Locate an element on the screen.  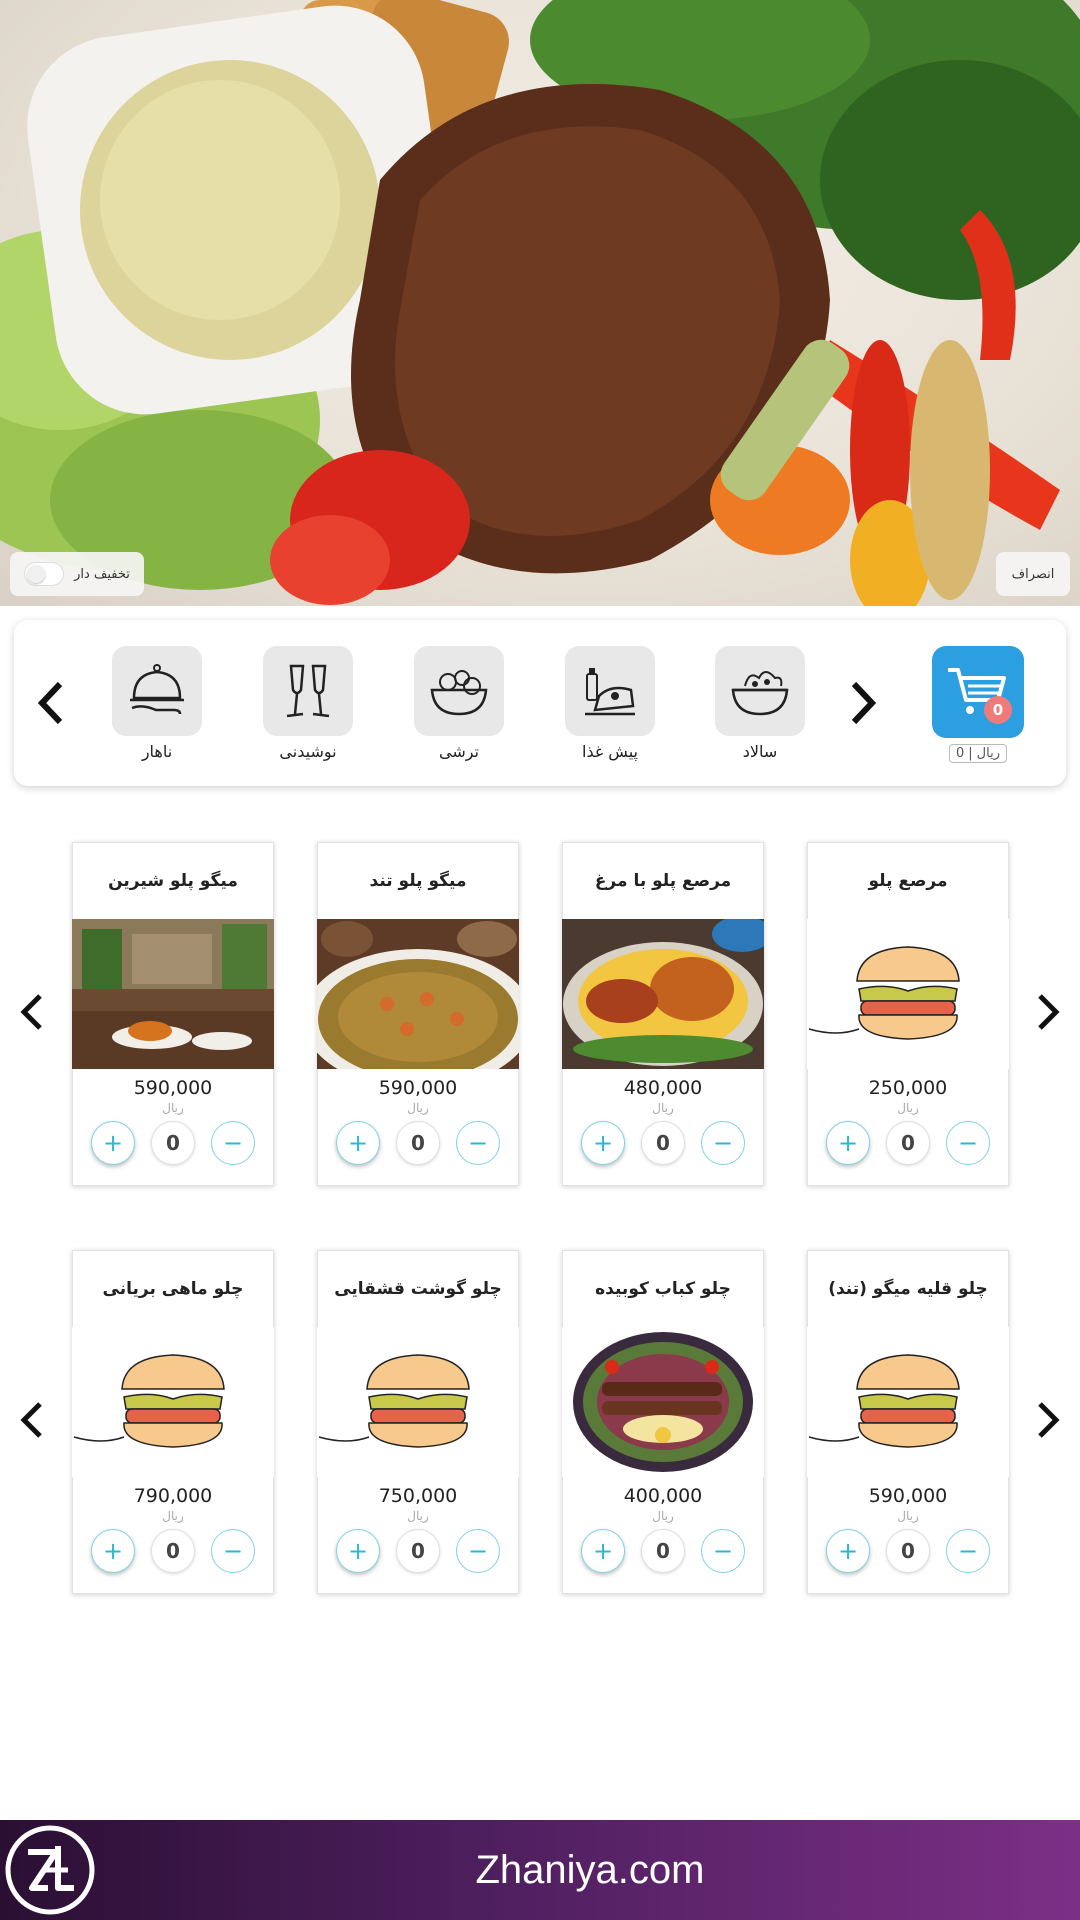
cart-count-badge: 0 is located at coordinates (998, 710).